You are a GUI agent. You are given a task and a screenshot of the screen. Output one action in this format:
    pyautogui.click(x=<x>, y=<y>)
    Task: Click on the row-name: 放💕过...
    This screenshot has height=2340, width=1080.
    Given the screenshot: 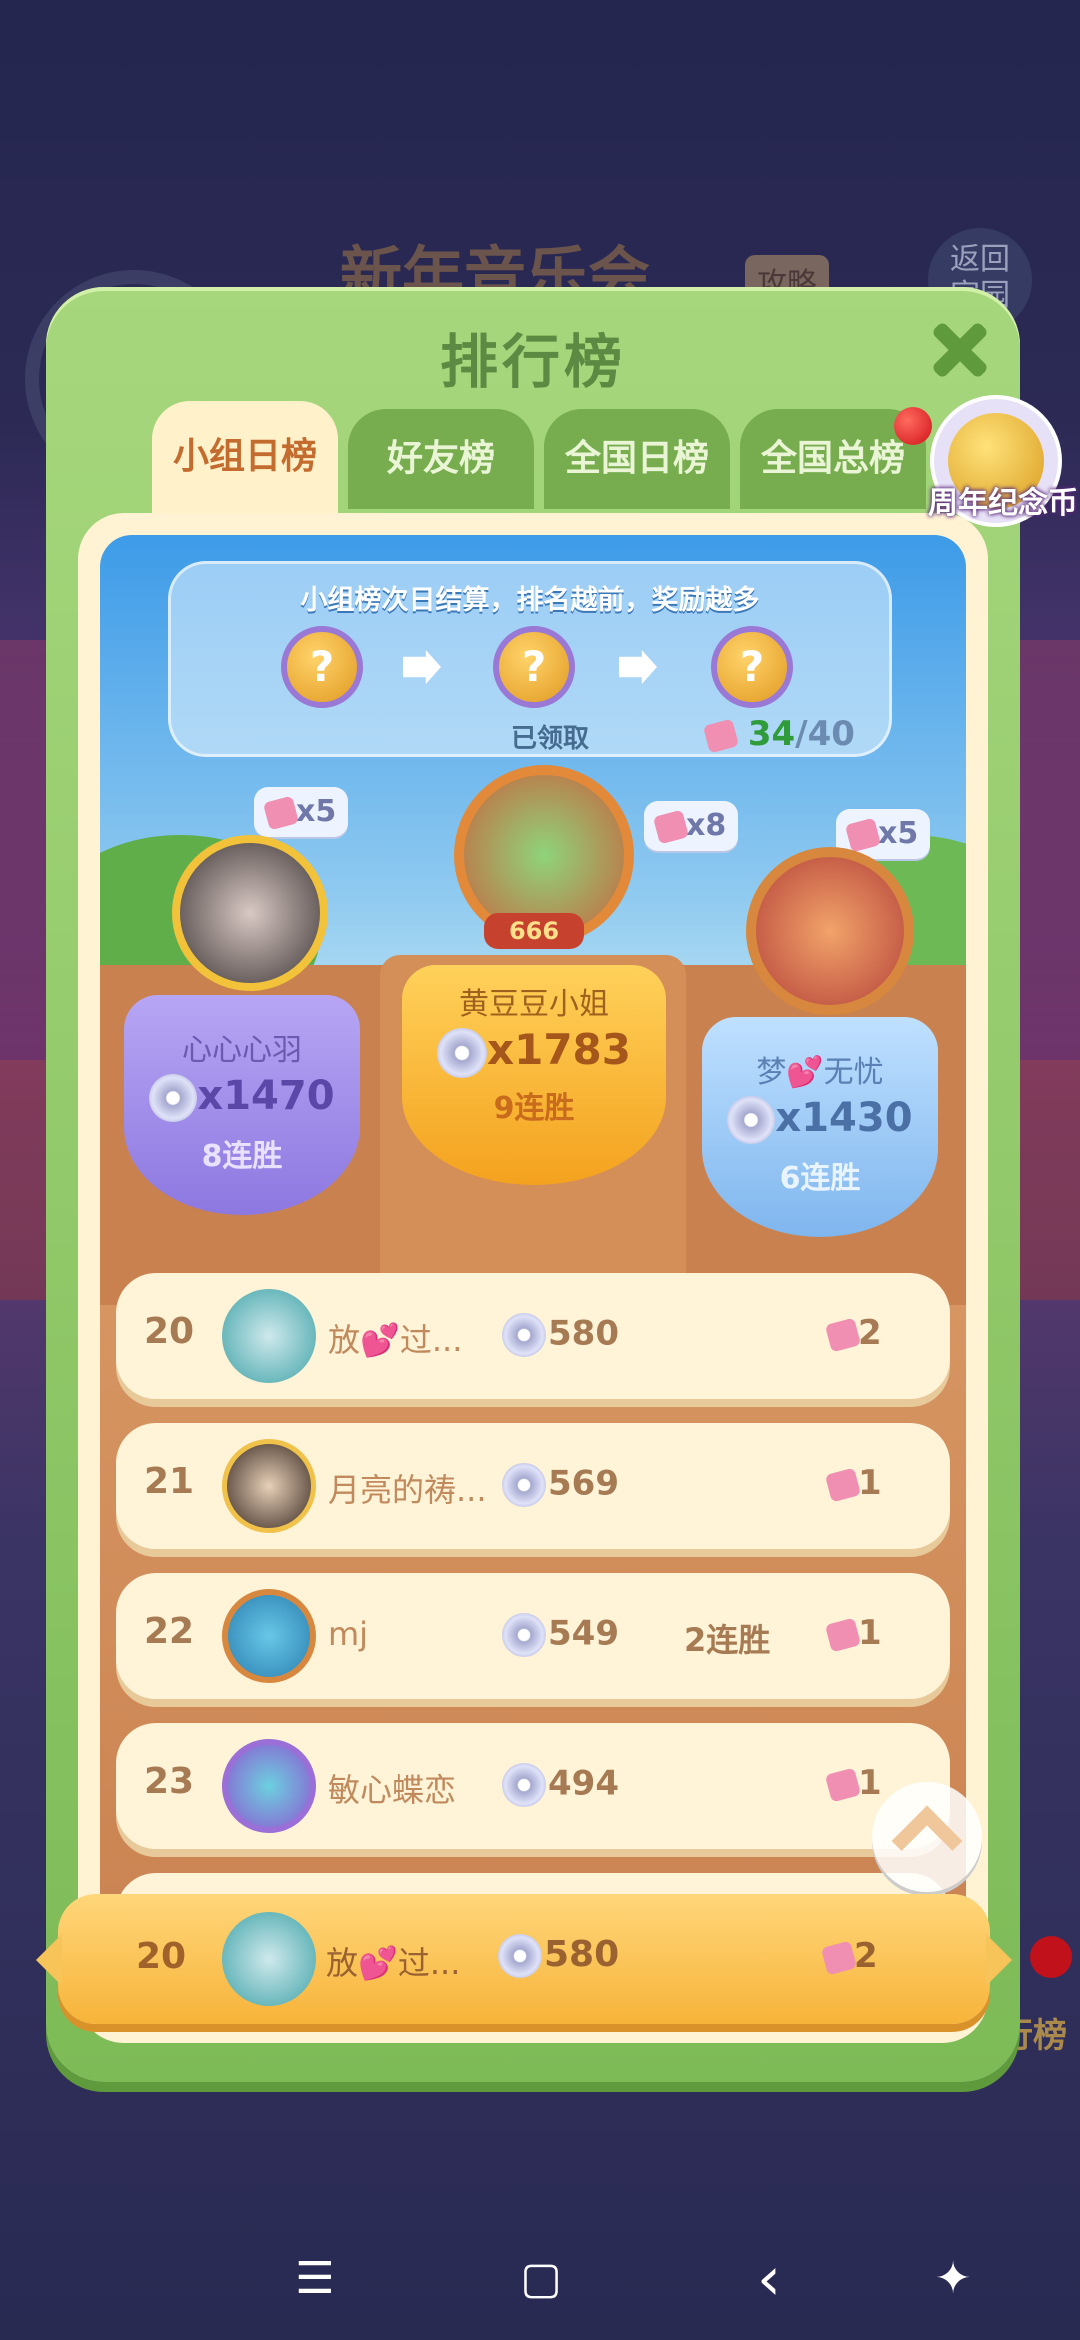 What is the action you would take?
    pyautogui.click(x=395, y=1340)
    